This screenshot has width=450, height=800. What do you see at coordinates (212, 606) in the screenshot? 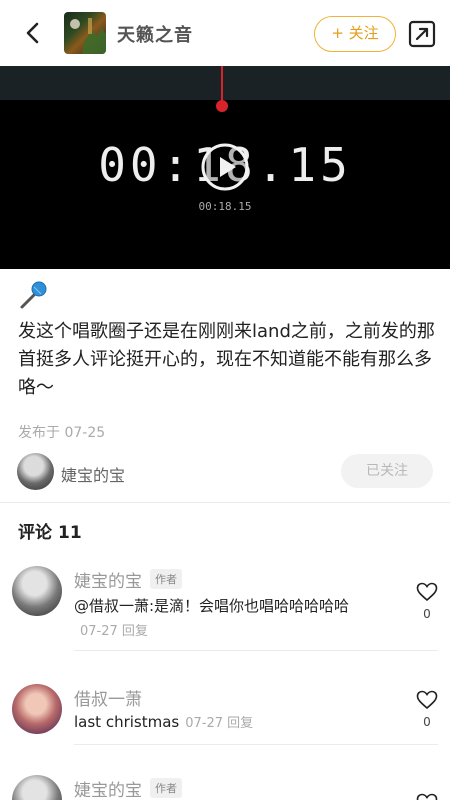
I see `comment-text: @借叔一萧:是滴！会唱你也唱哈哈哈哈哈` at bounding box center [212, 606].